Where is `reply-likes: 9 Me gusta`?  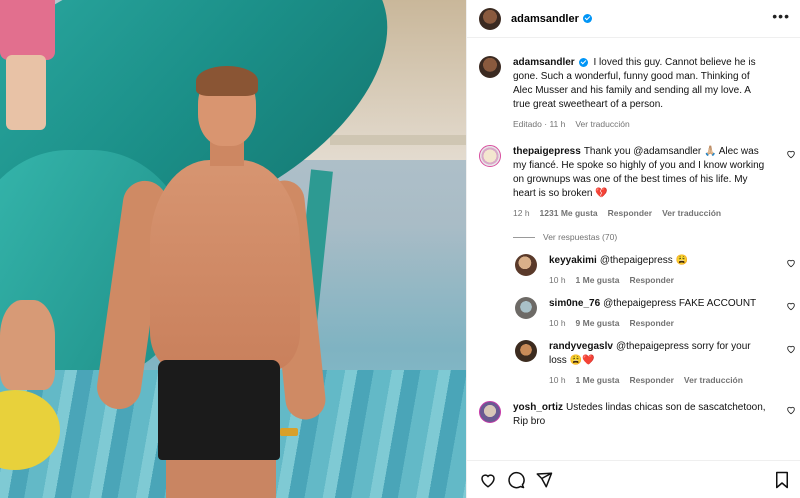
reply-likes: 9 Me gusta is located at coordinates (598, 323).